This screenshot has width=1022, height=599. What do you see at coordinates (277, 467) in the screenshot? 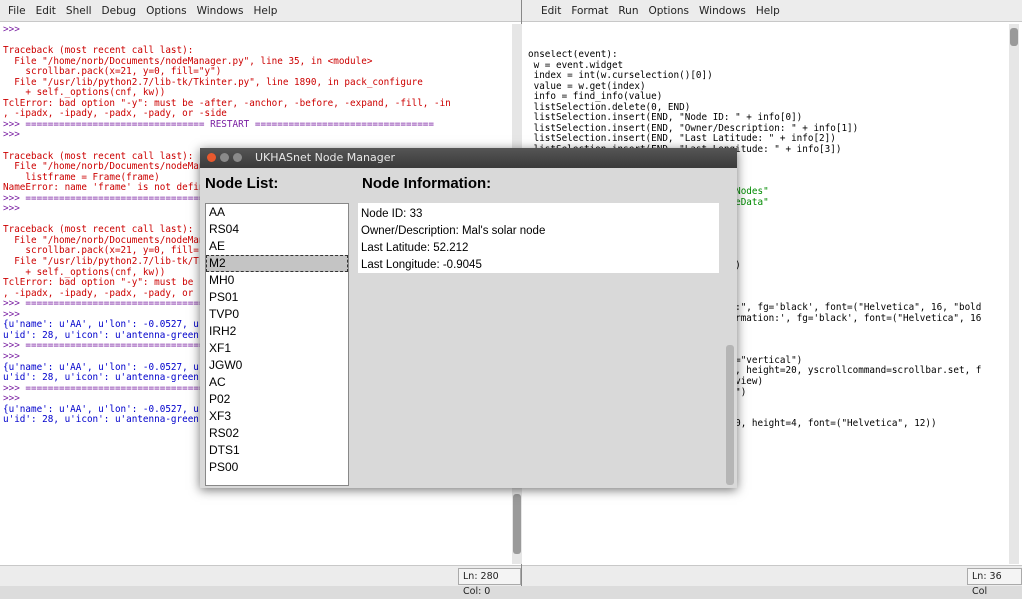
I see `node-list-item: PS00` at bounding box center [277, 467].